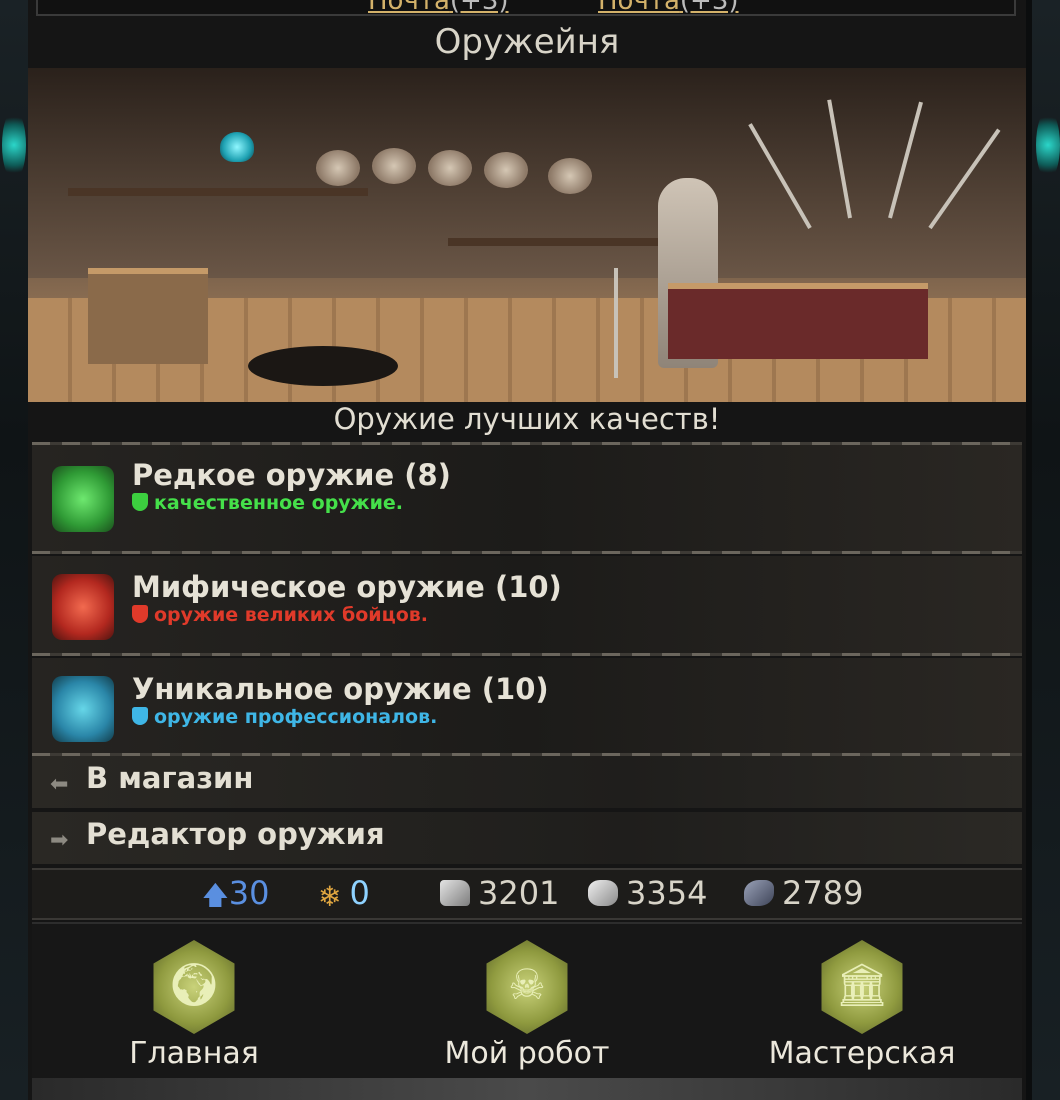 The width and height of the screenshot is (1060, 1100). Describe the element at coordinates (616, 323) in the screenshot. I see `sword-decor` at that location.